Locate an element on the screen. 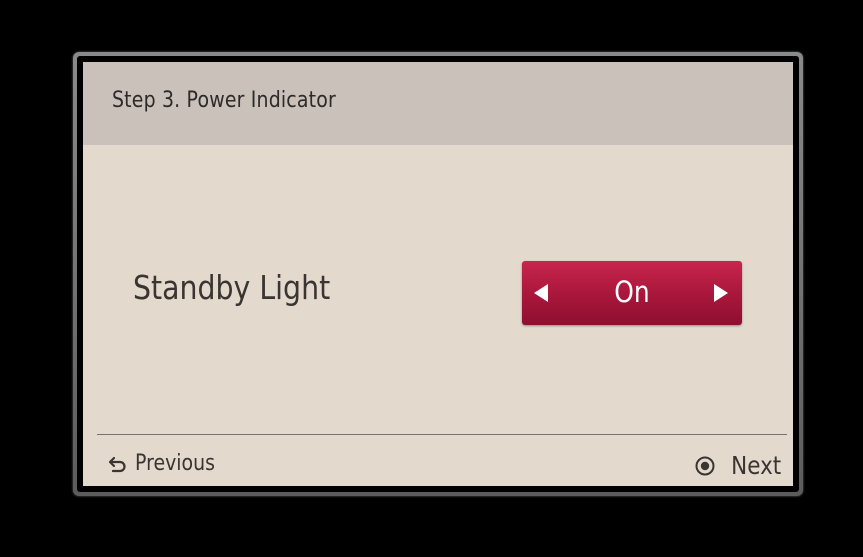 The width and height of the screenshot is (863, 557). standby-light-value: On is located at coordinates (632, 292).